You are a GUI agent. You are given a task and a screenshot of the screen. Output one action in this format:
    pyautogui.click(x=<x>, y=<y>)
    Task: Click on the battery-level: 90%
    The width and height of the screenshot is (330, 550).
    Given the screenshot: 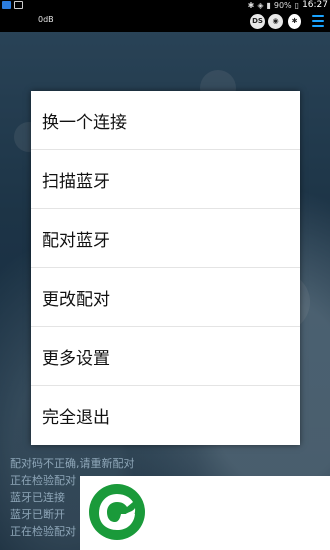 What is the action you would take?
    pyautogui.click(x=282, y=5)
    